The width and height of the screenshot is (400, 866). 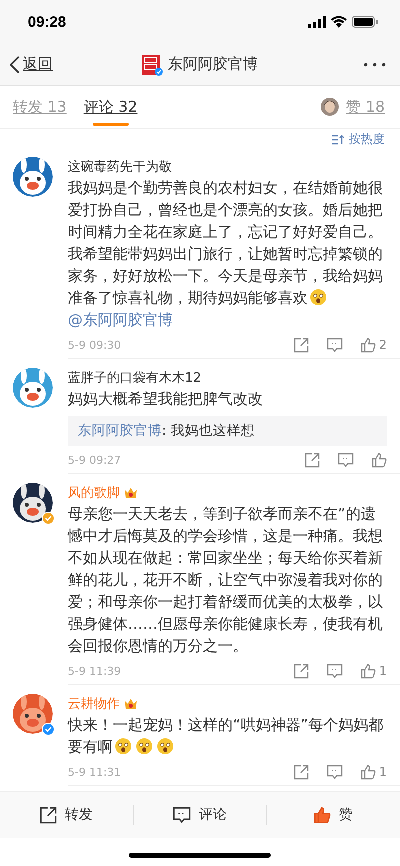 What do you see at coordinates (213, 64) in the screenshot?
I see `page-title: 东阿阿胶官博` at bounding box center [213, 64].